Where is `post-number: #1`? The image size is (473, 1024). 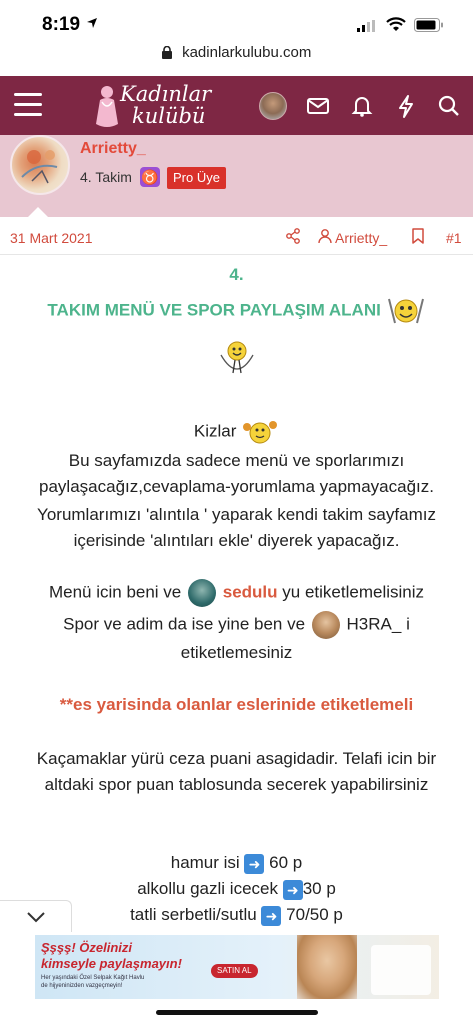 post-number: #1 is located at coordinates (454, 238).